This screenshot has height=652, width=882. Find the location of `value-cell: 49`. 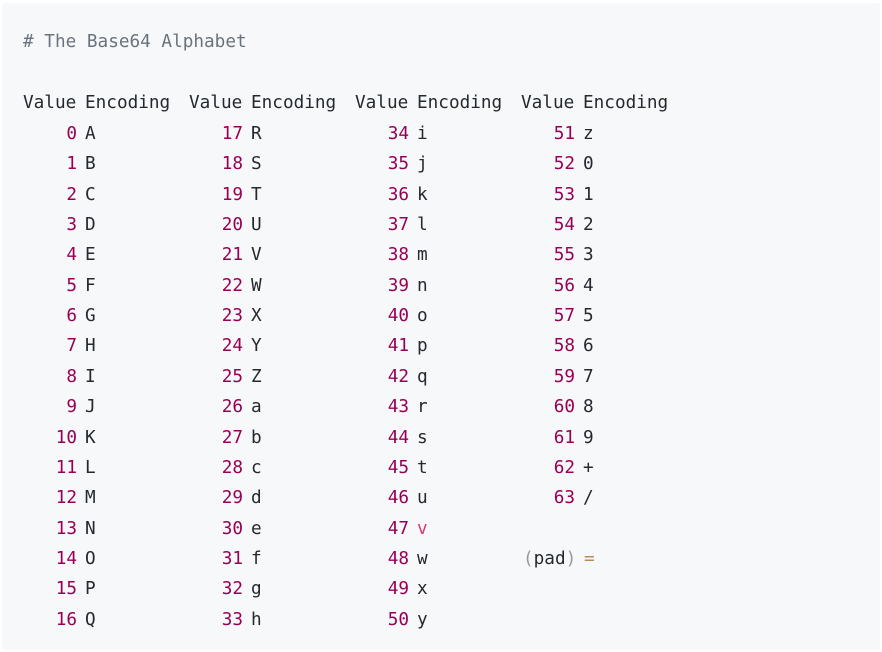

value-cell: 49 is located at coordinates (398, 589).